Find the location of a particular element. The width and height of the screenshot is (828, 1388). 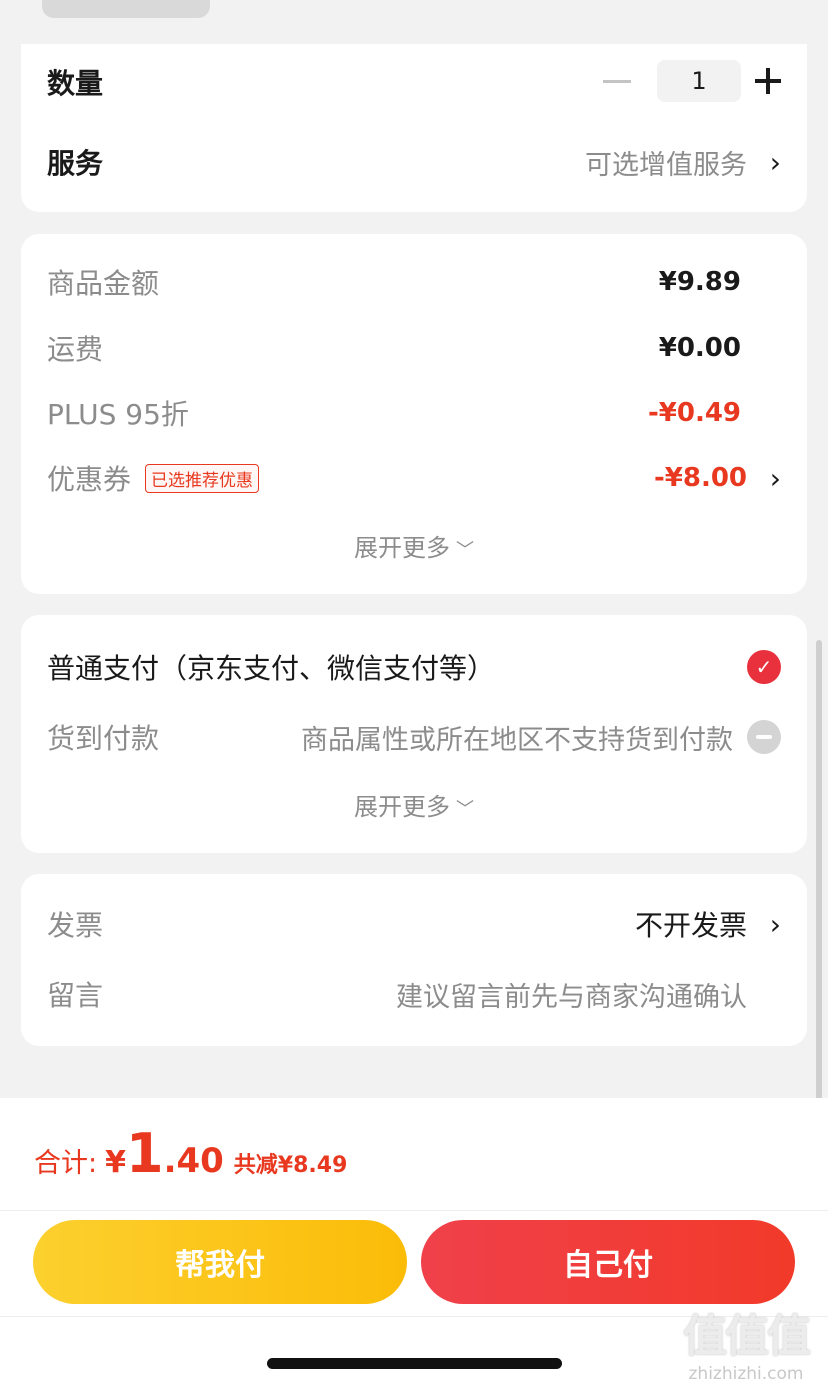

home-indicator is located at coordinates (414, 1363).